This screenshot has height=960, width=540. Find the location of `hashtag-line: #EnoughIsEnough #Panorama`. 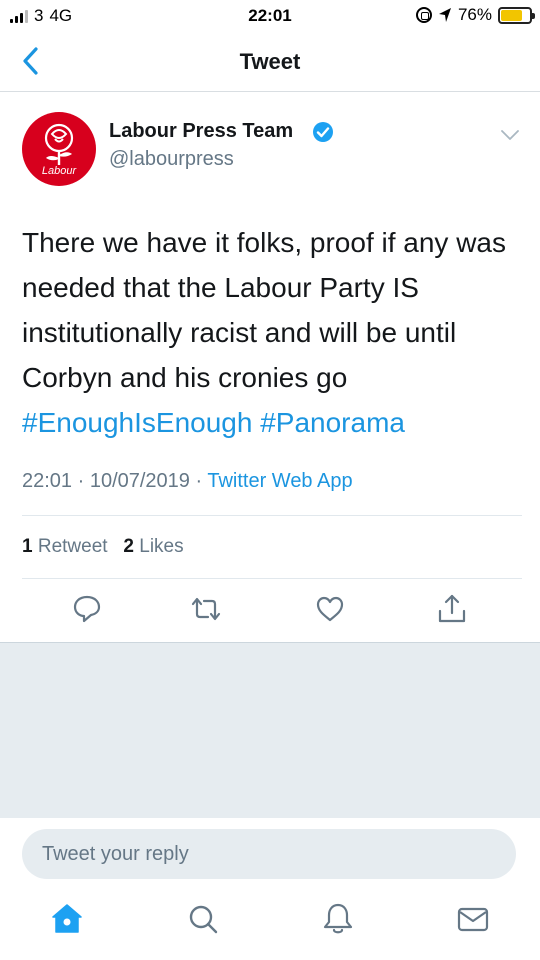

hashtag-line: #EnoughIsEnough #Panorama is located at coordinates (272, 422).